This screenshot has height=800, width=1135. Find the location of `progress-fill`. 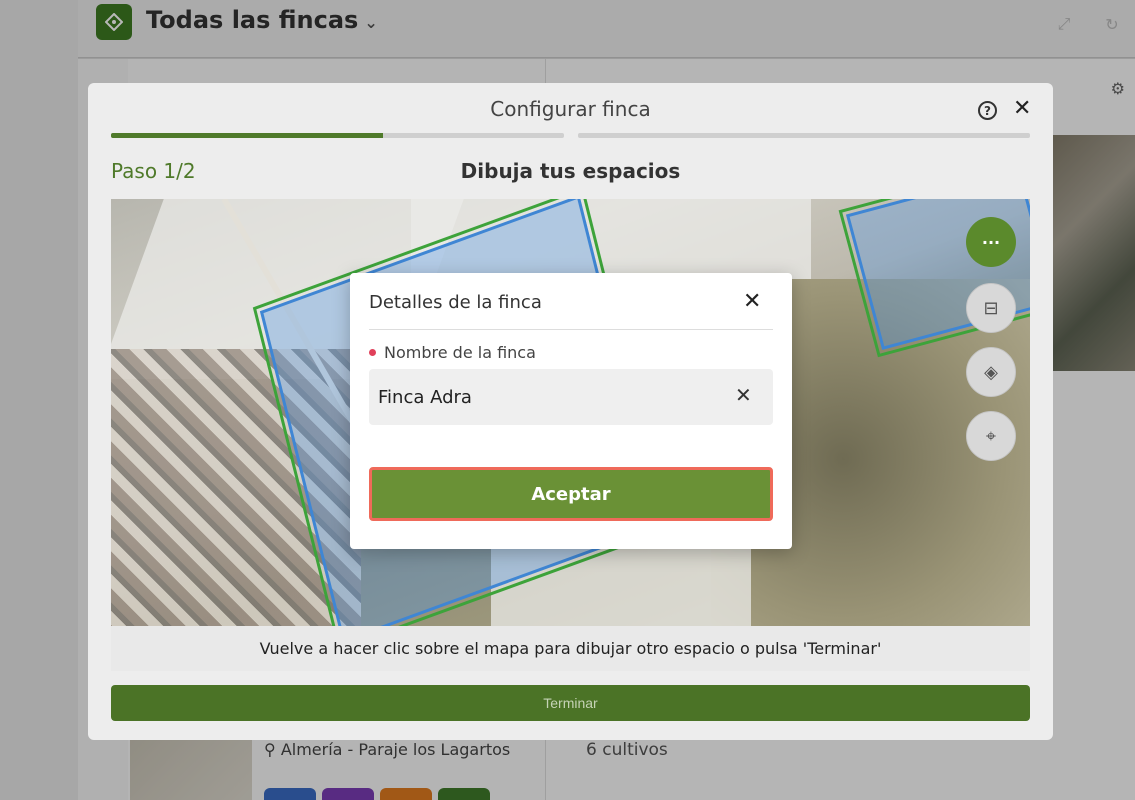

progress-fill is located at coordinates (247, 135).